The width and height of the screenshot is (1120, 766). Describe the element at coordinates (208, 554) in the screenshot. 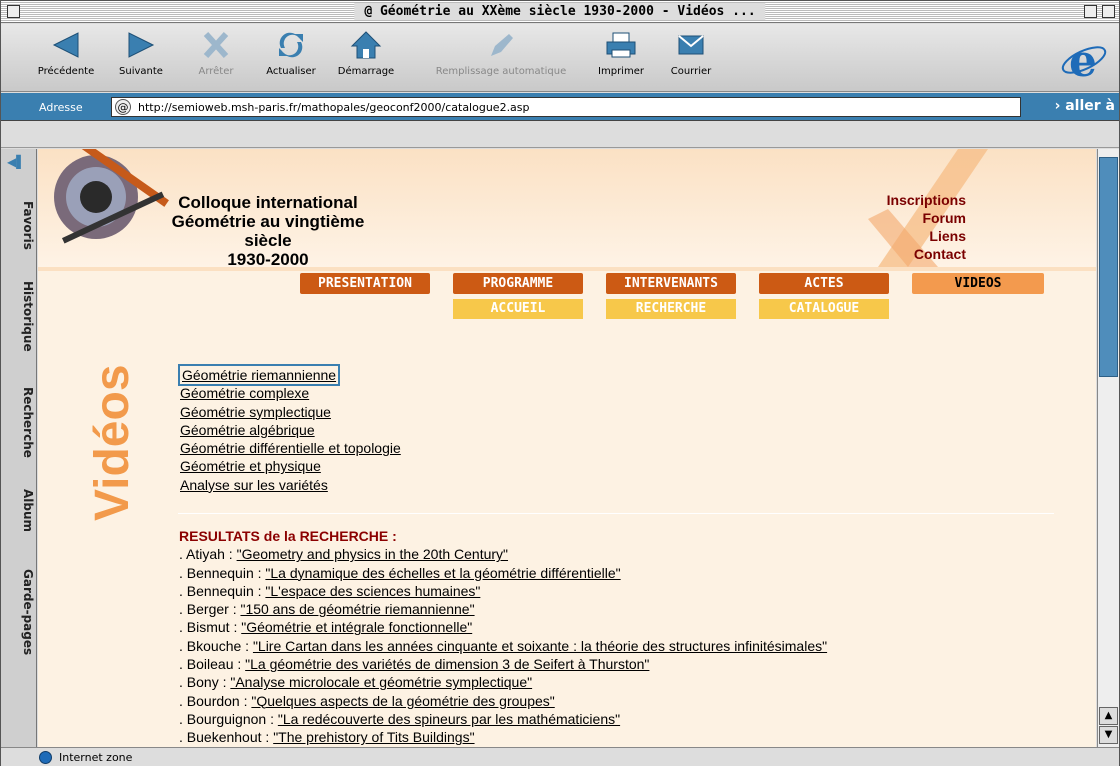

I see `result-author: . Atiyah :` at that location.